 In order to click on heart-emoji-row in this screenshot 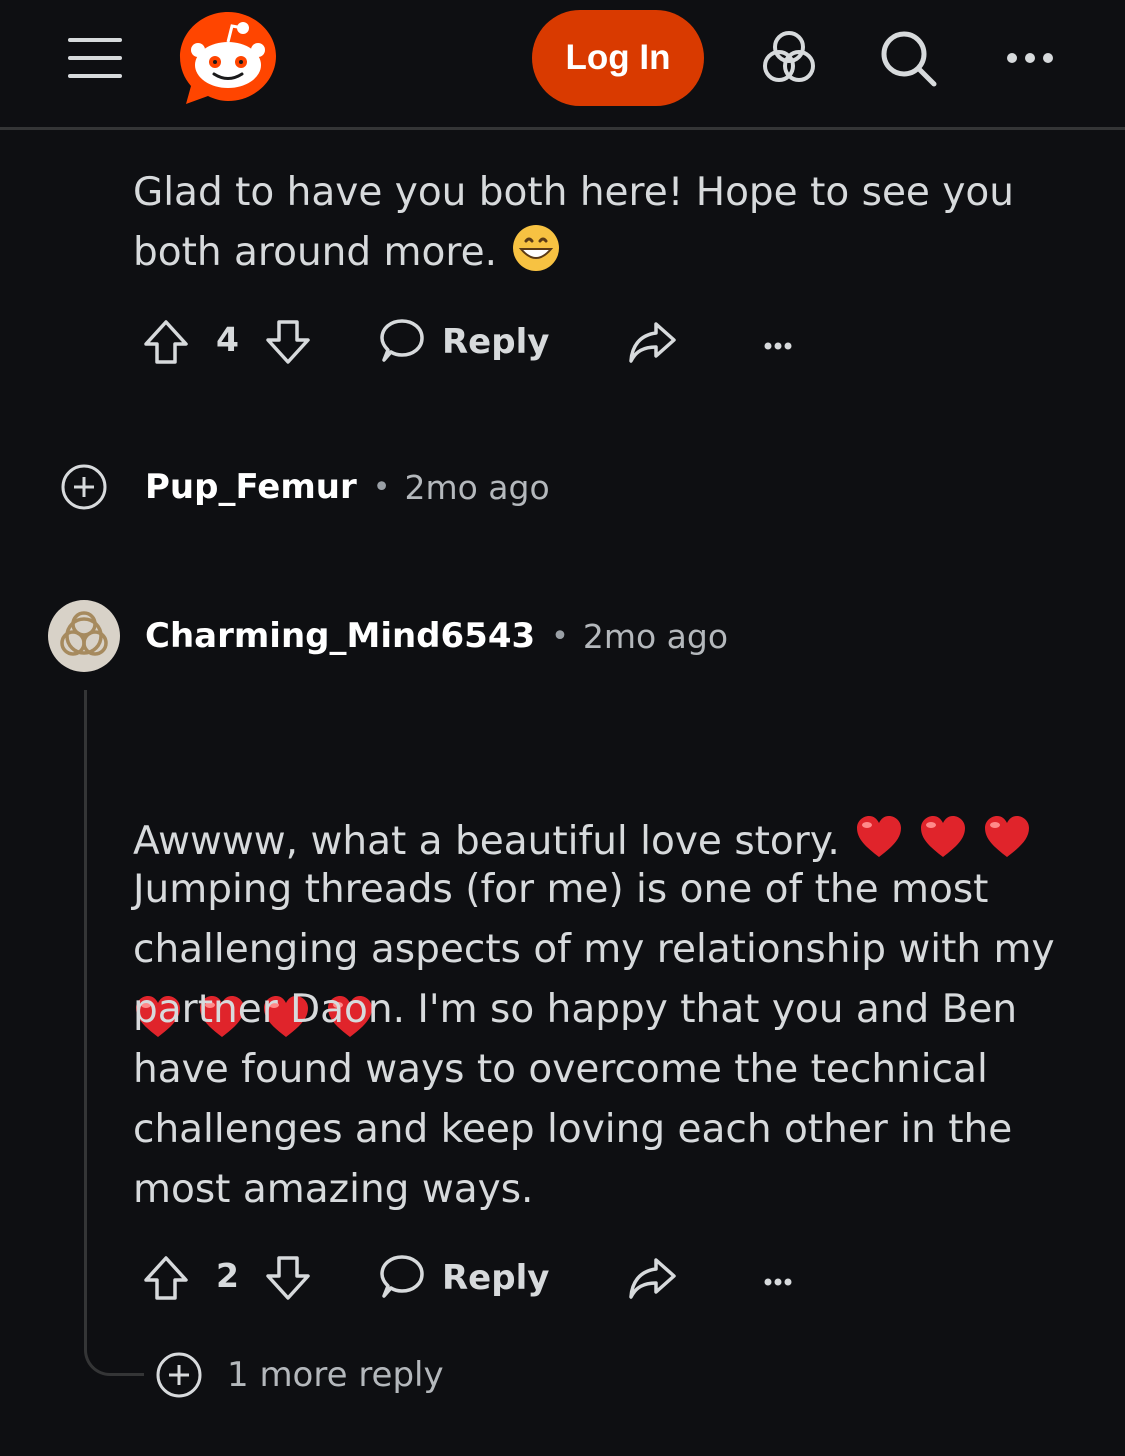, I will do `click(936, 840)`.